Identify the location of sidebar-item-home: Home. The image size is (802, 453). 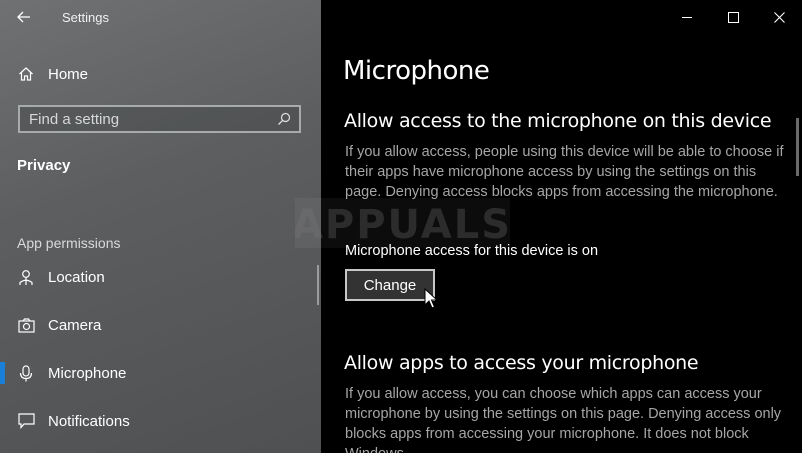
(160, 74).